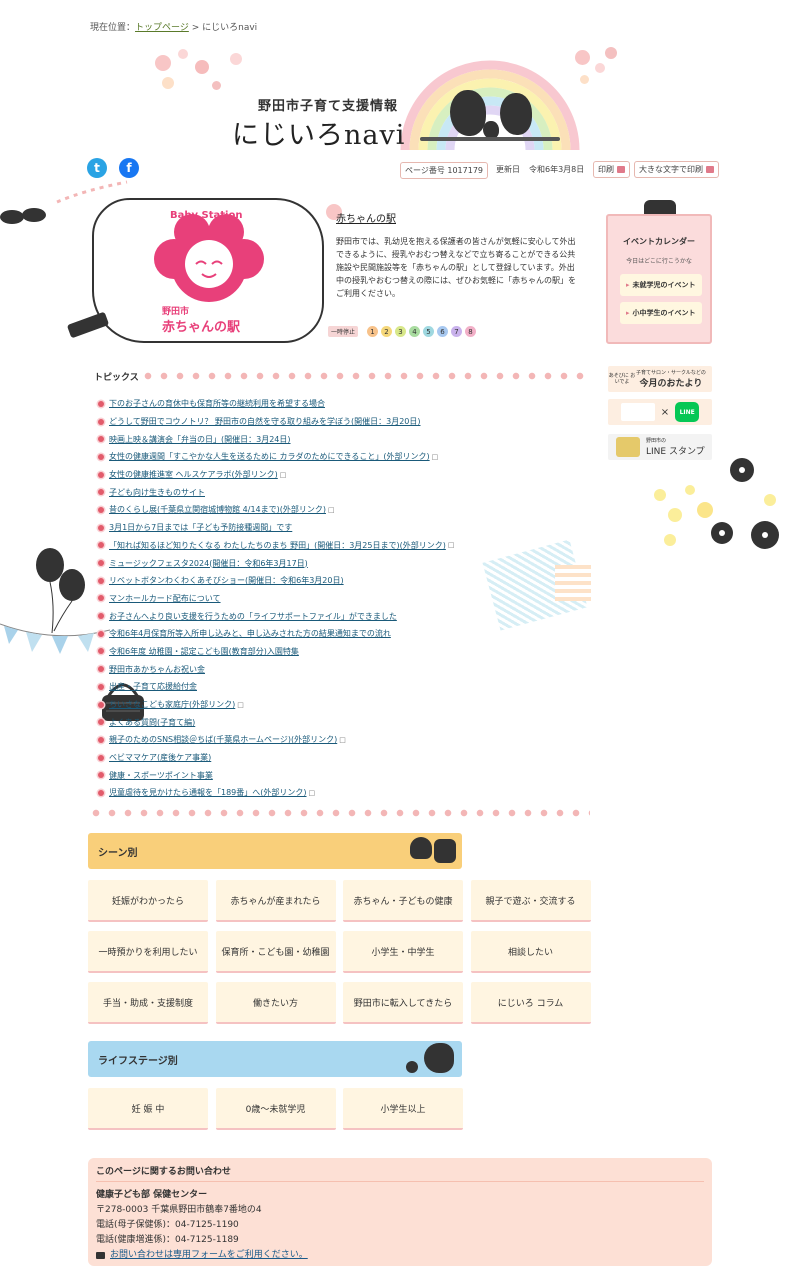 The height and width of the screenshot is (1288, 800). I want to click on slideshow-image-frame: Baby Station 野田市 赤ちゃんの駅, so click(208, 270).